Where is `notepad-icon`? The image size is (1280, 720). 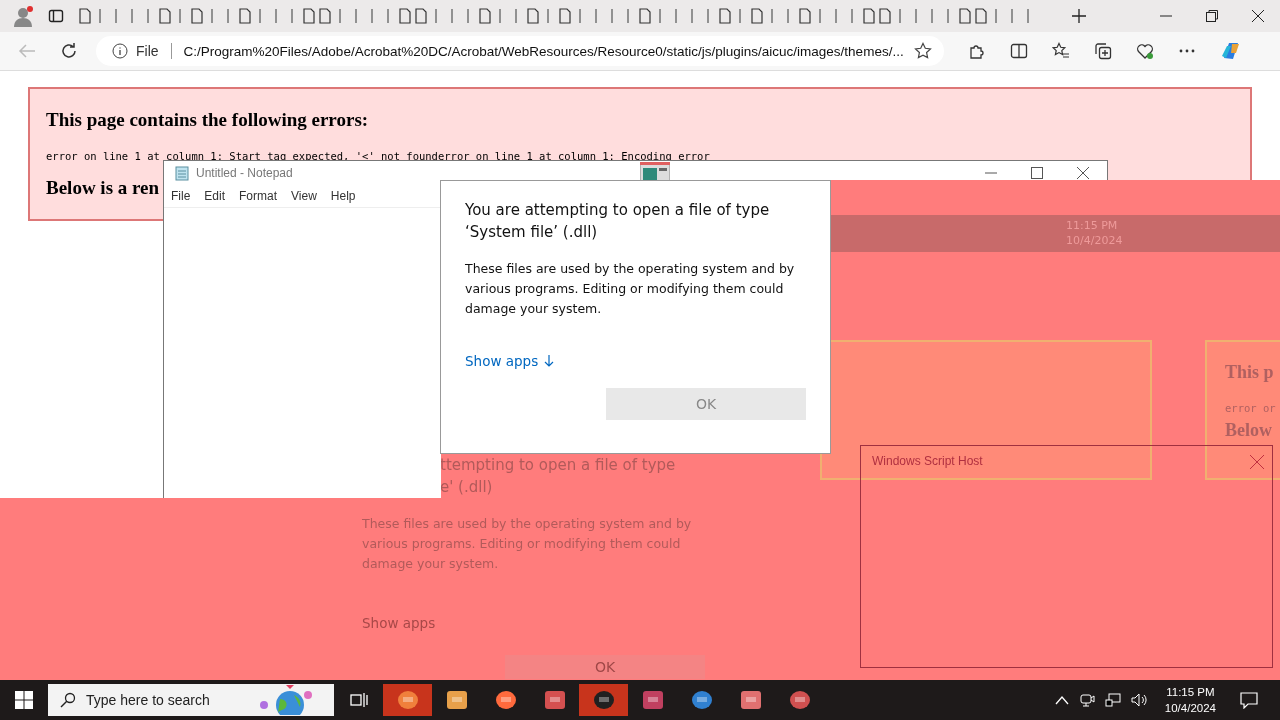 notepad-icon is located at coordinates (182, 173).